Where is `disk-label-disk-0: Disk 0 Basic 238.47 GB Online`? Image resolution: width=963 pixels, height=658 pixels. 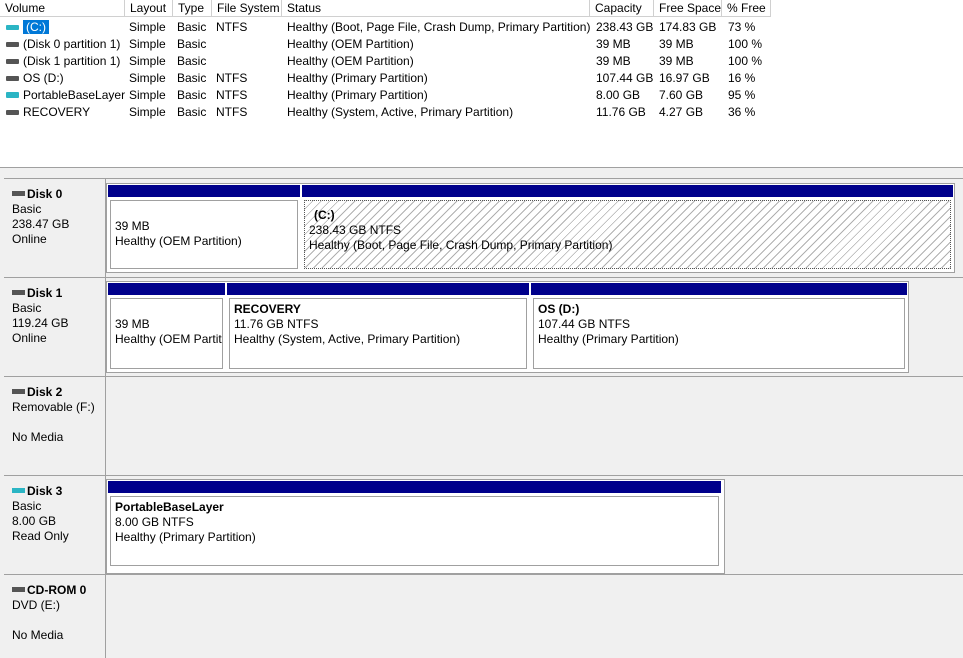
disk-label-disk-0: Disk 0 Basic 238.47 GB Online is located at coordinates (55, 227).